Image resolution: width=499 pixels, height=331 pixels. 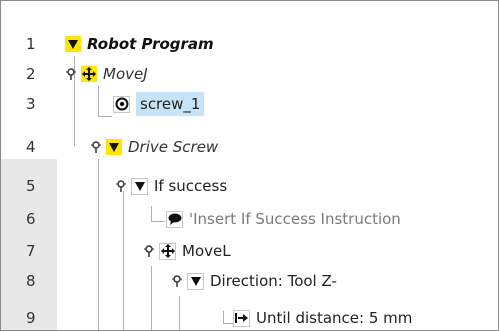 I want to click on tree-node-screw-1: screw_1, so click(x=159, y=104).